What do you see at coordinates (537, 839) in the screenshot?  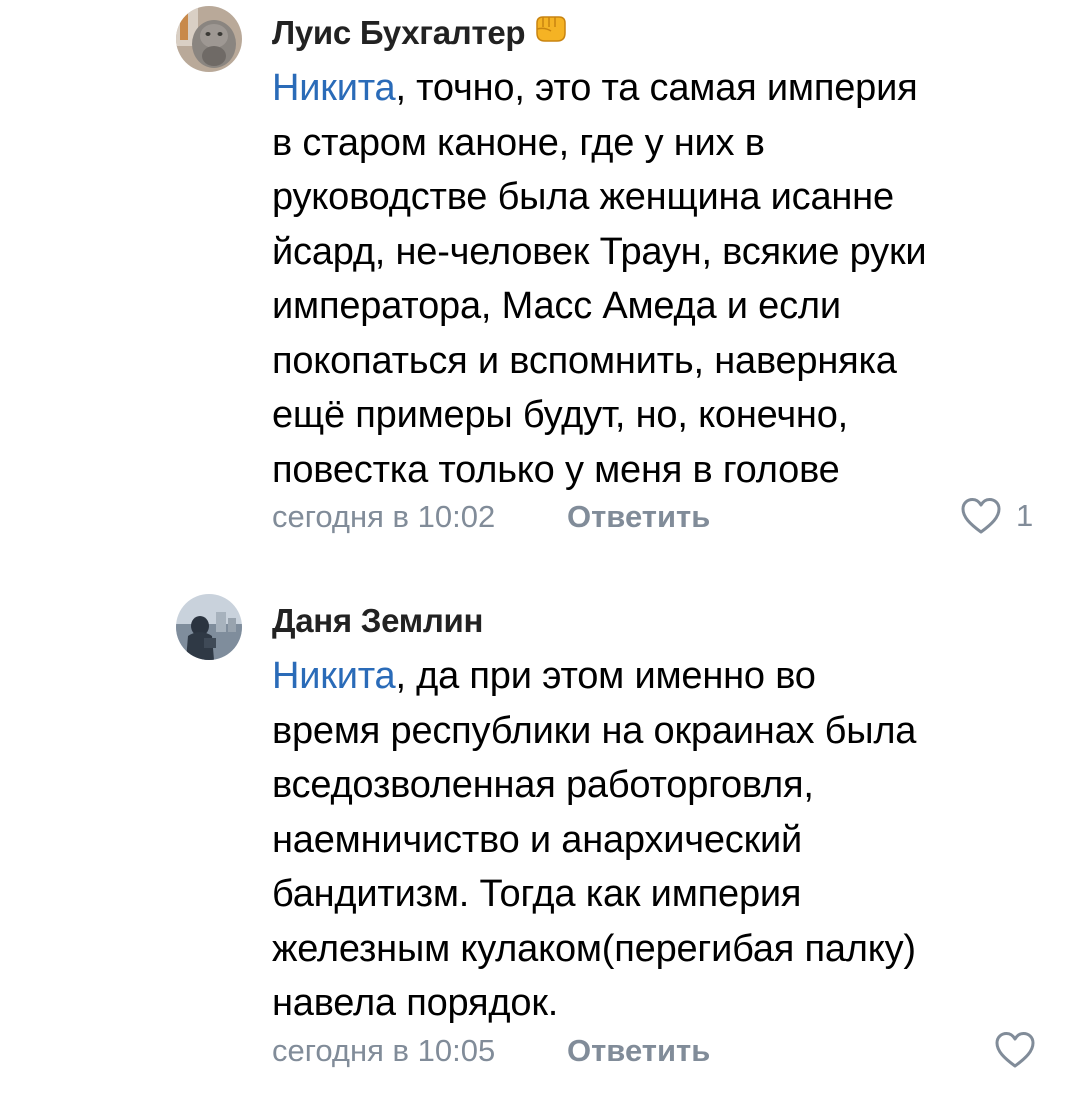 I see `comment-line: наемничиство и анархический` at bounding box center [537, 839].